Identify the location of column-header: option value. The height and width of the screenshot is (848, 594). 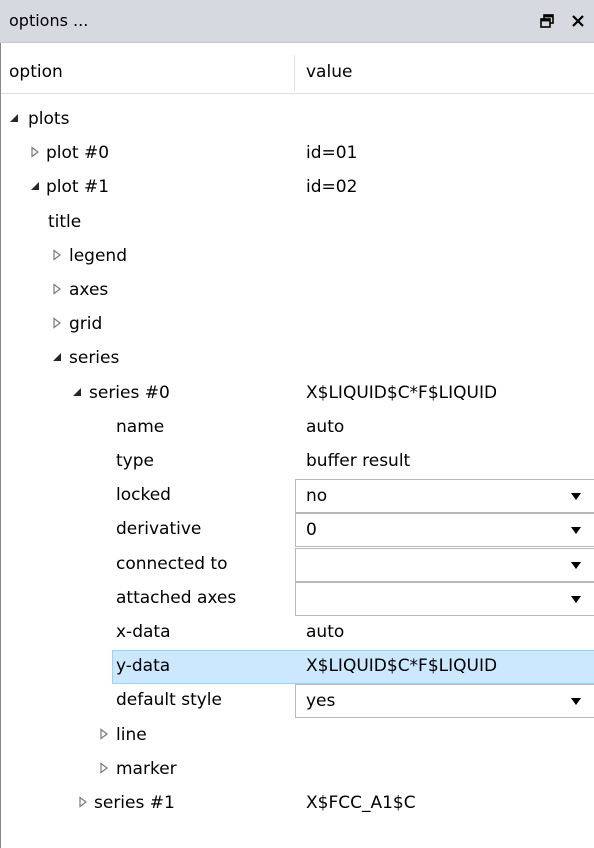
(297, 73).